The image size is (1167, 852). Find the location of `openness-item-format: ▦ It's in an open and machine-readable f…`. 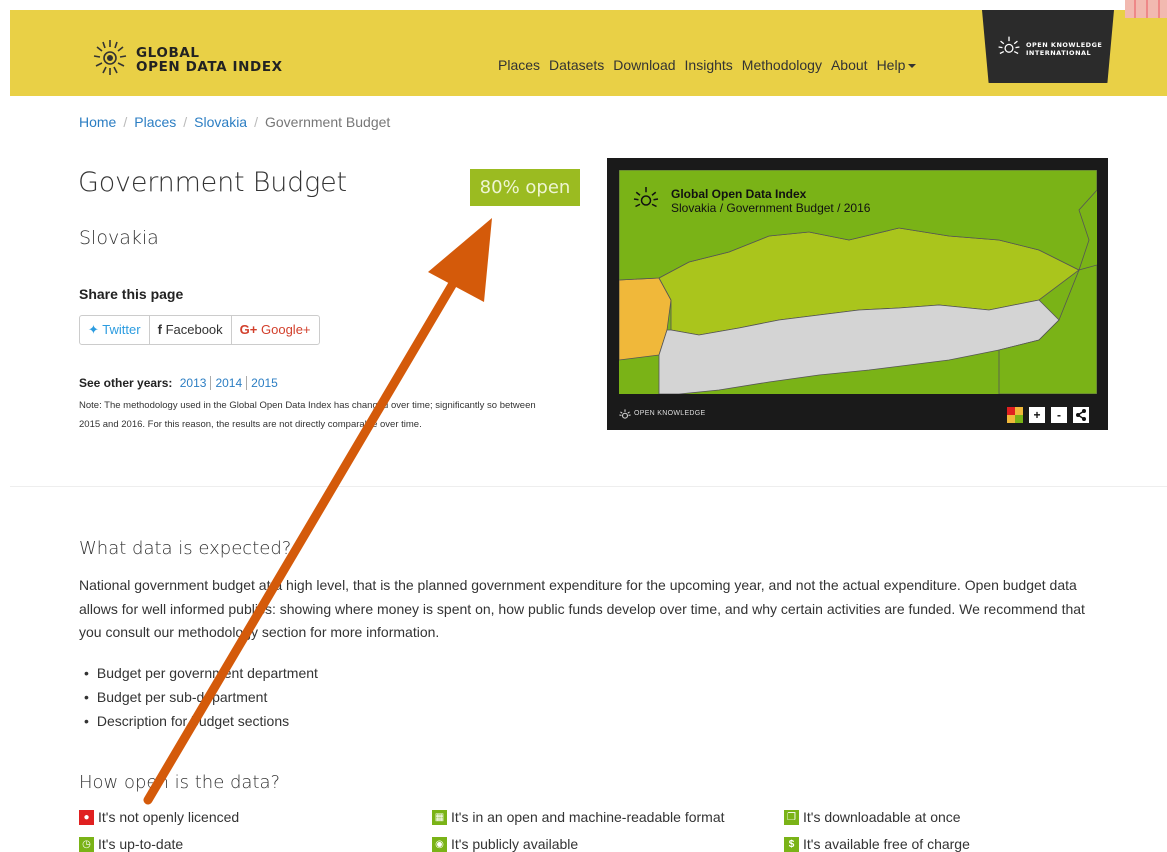

openness-item-format: ▦ It's in an open and machine-readable f… is located at coordinates (578, 817).